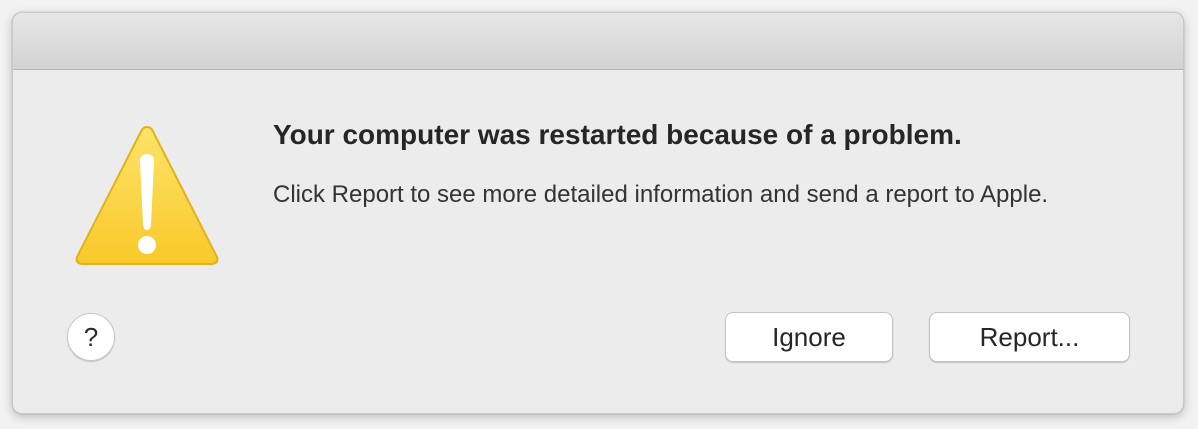  Describe the element at coordinates (91, 337) in the screenshot. I see `help-button: ?` at that location.